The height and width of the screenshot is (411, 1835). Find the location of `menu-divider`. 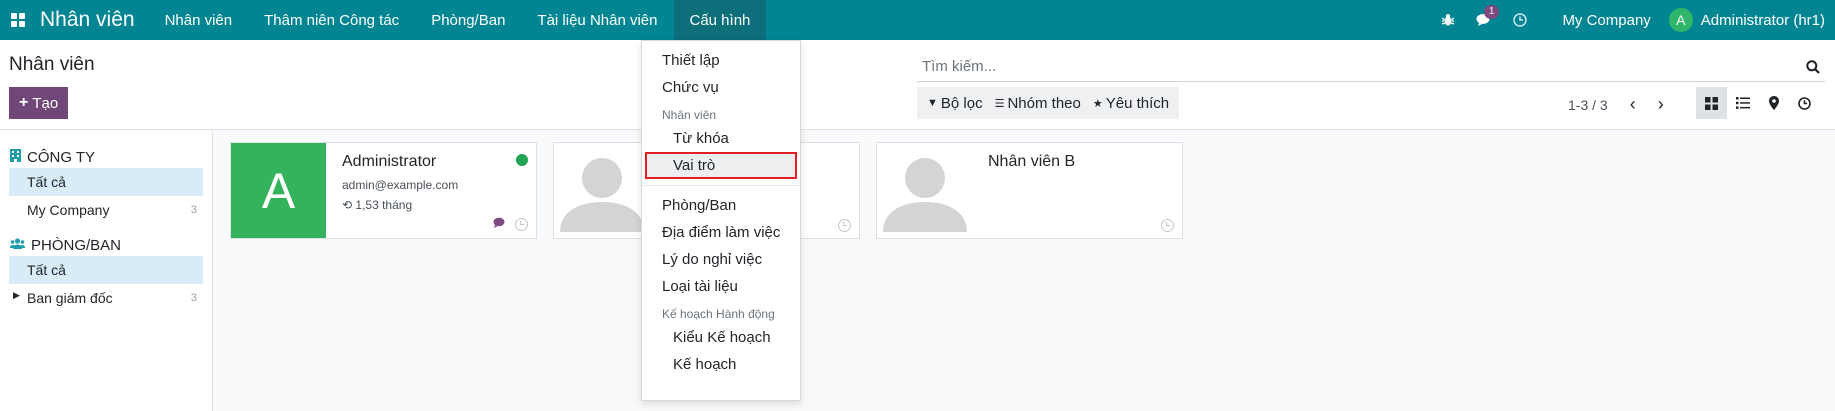

menu-divider is located at coordinates (721, 185).